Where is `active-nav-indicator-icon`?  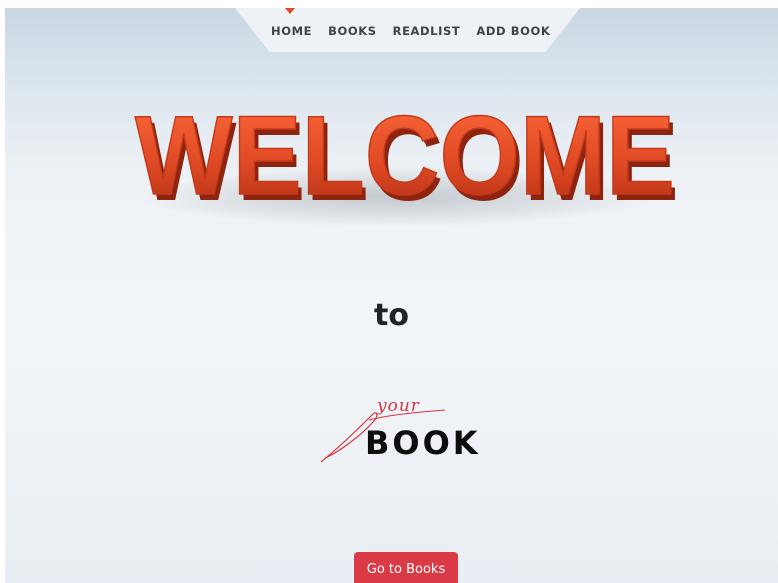
active-nav-indicator-icon is located at coordinates (290, 11).